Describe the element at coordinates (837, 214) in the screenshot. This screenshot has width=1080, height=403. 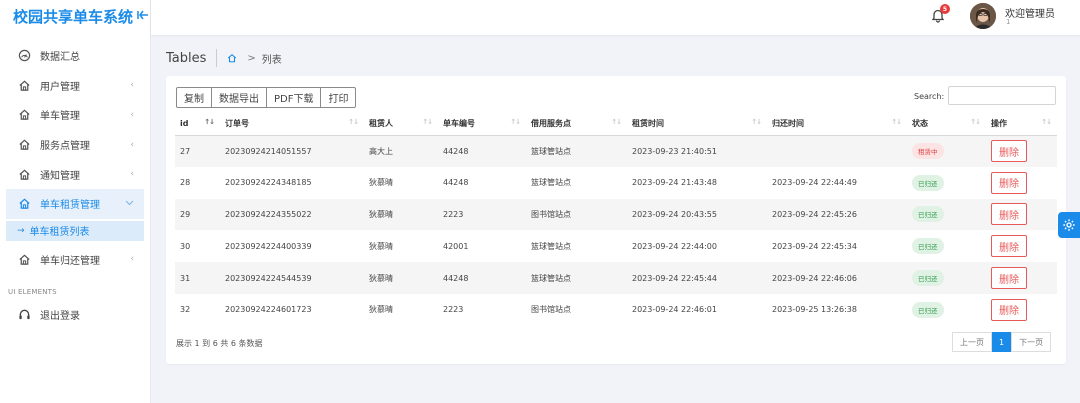
I see `cell-return-time: 2023-09-24 22:45:26` at that location.